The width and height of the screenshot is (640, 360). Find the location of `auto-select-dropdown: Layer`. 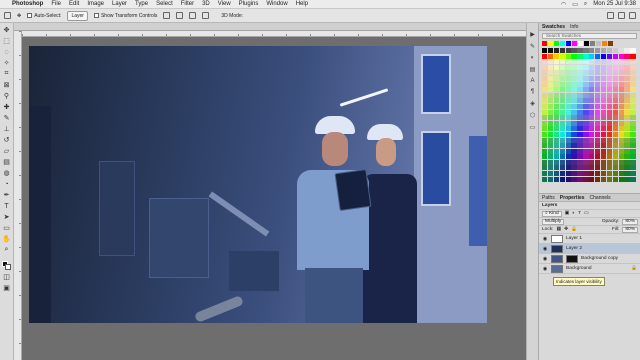

auto-select-dropdown: Layer is located at coordinates (77, 15).